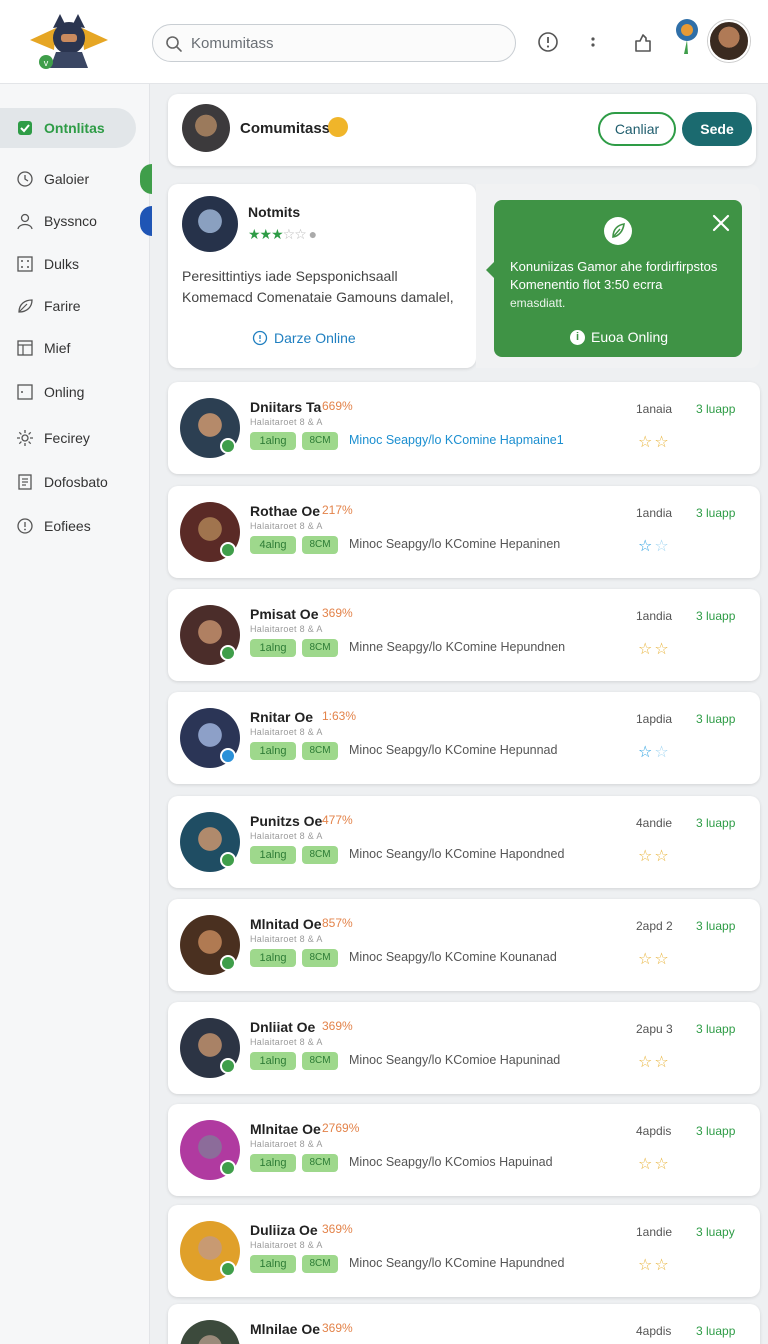 The height and width of the screenshot is (1344, 768). What do you see at coordinates (25, 306) in the screenshot?
I see `leaf-icon` at bounding box center [25, 306].